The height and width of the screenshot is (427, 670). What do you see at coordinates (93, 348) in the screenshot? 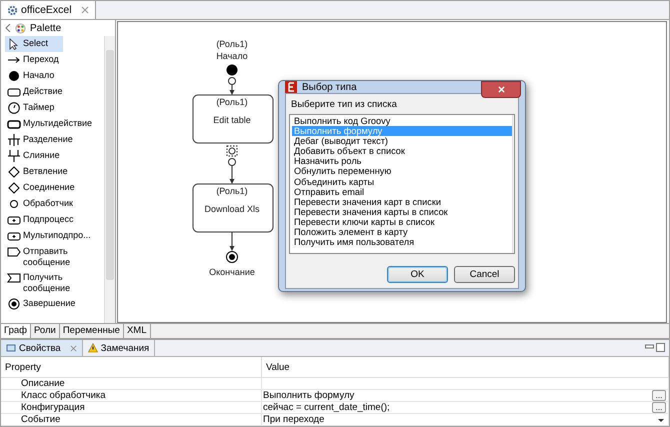
I see `warning-icon` at bounding box center [93, 348].